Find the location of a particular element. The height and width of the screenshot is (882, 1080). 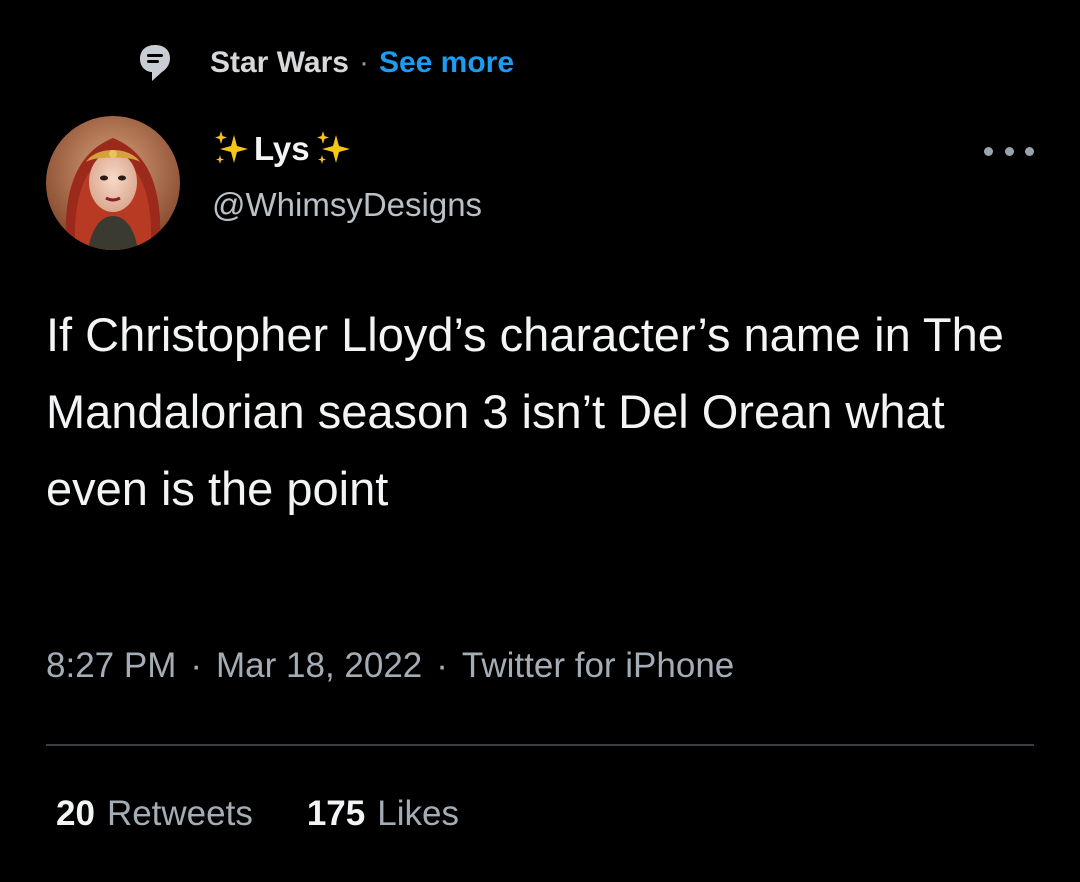

divider is located at coordinates (540, 745).